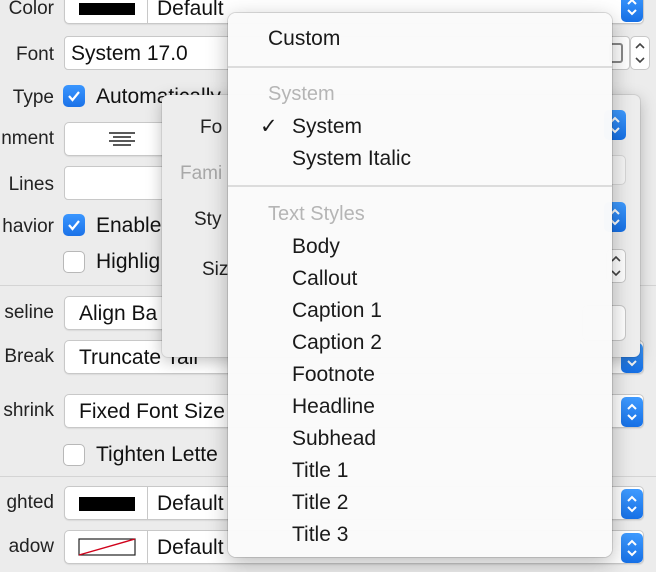 Image resolution: width=656 pixels, height=572 pixels. Describe the element at coordinates (129, 225) in the screenshot. I see `enabled-label: Enable` at that location.